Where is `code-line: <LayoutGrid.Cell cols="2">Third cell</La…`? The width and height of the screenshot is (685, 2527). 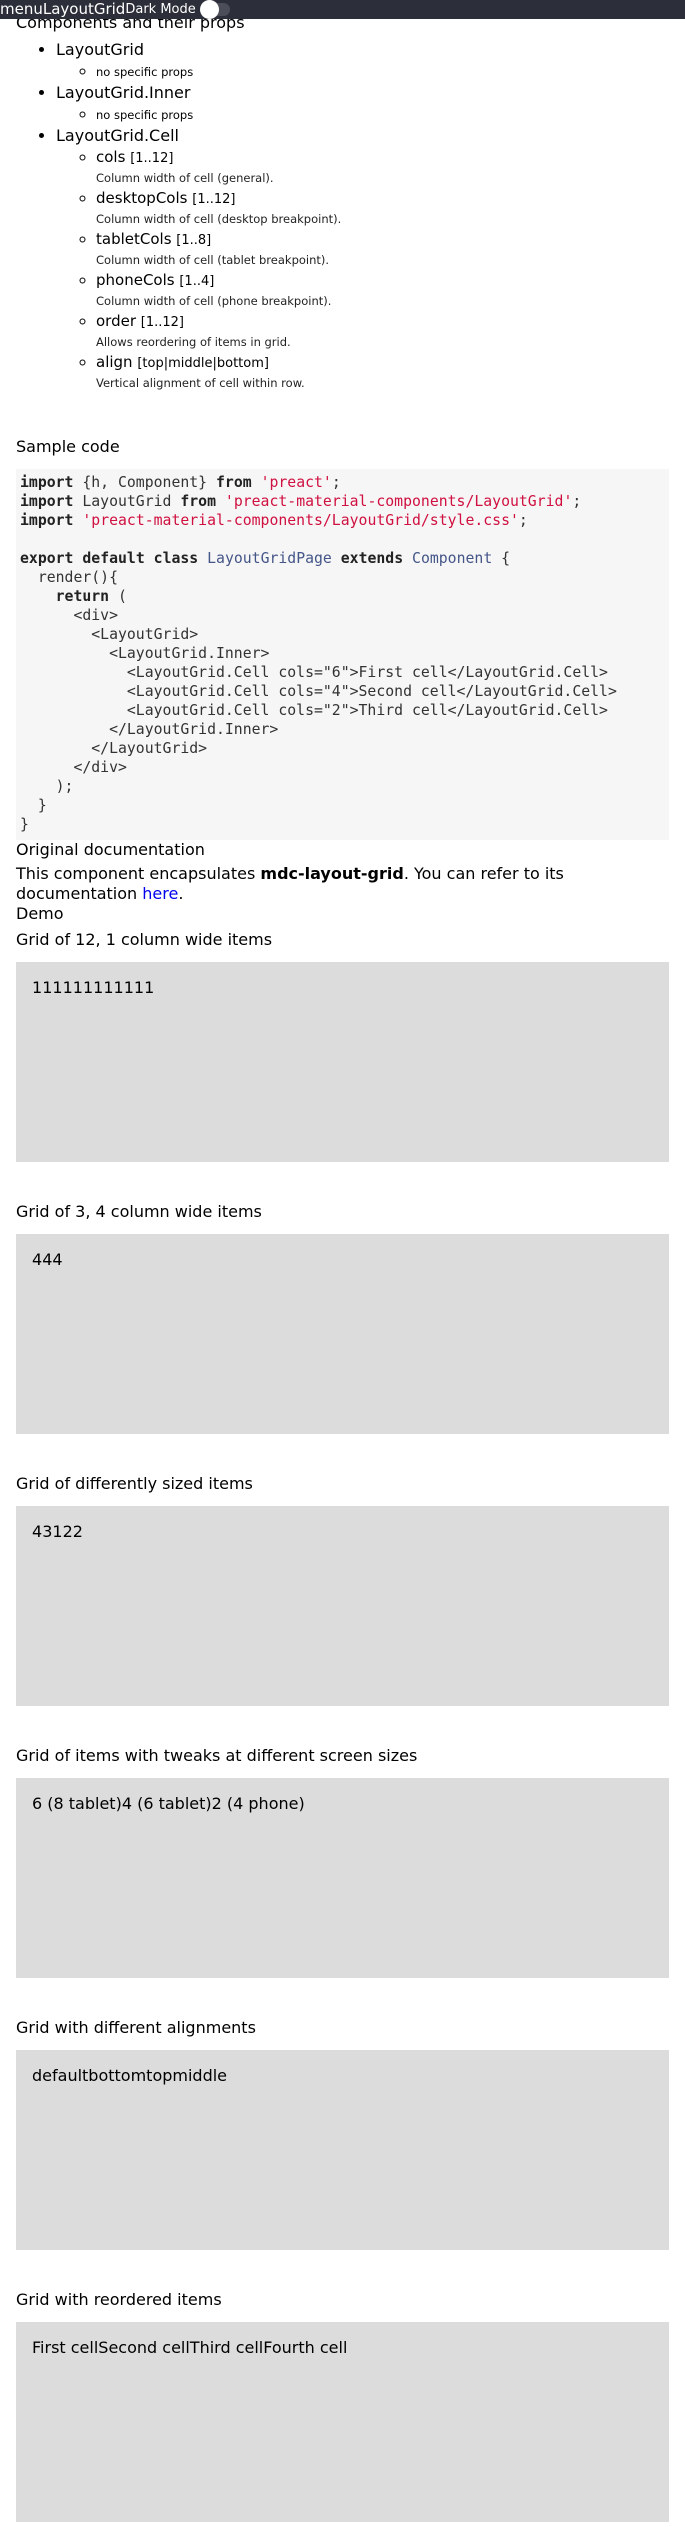 code-line: <LayoutGrid.Cell cols="2">Third cell</La… is located at coordinates (314, 710).